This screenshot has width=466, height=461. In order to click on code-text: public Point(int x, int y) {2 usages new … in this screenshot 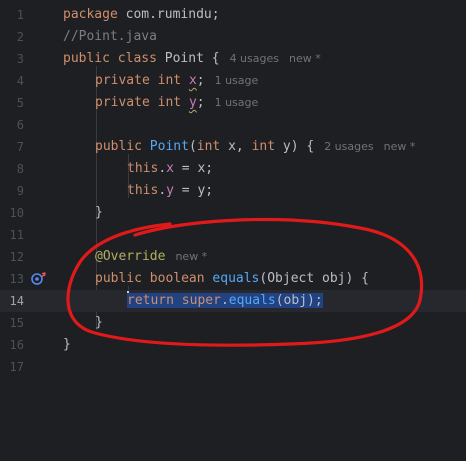, I will do `click(255, 147)`.